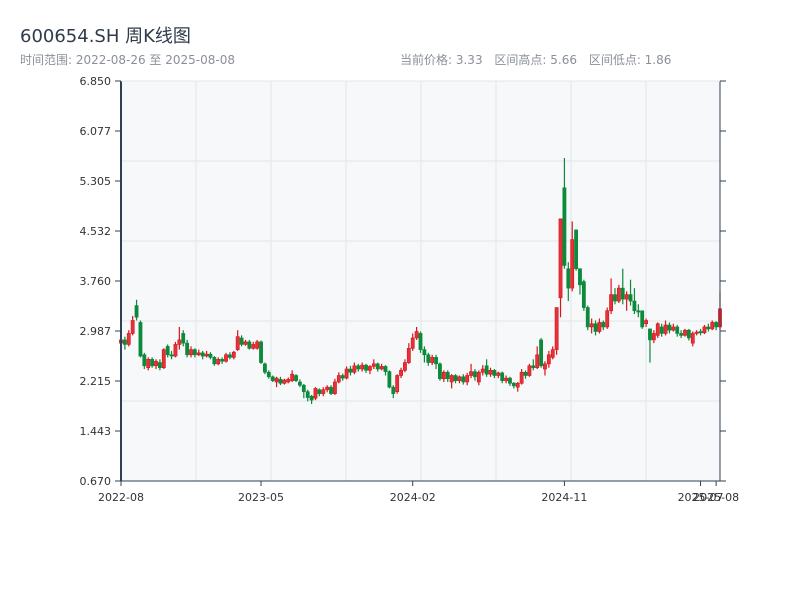 The width and height of the screenshot is (800, 600). I want to click on y-tick-label: 2.987, so click(96, 331).